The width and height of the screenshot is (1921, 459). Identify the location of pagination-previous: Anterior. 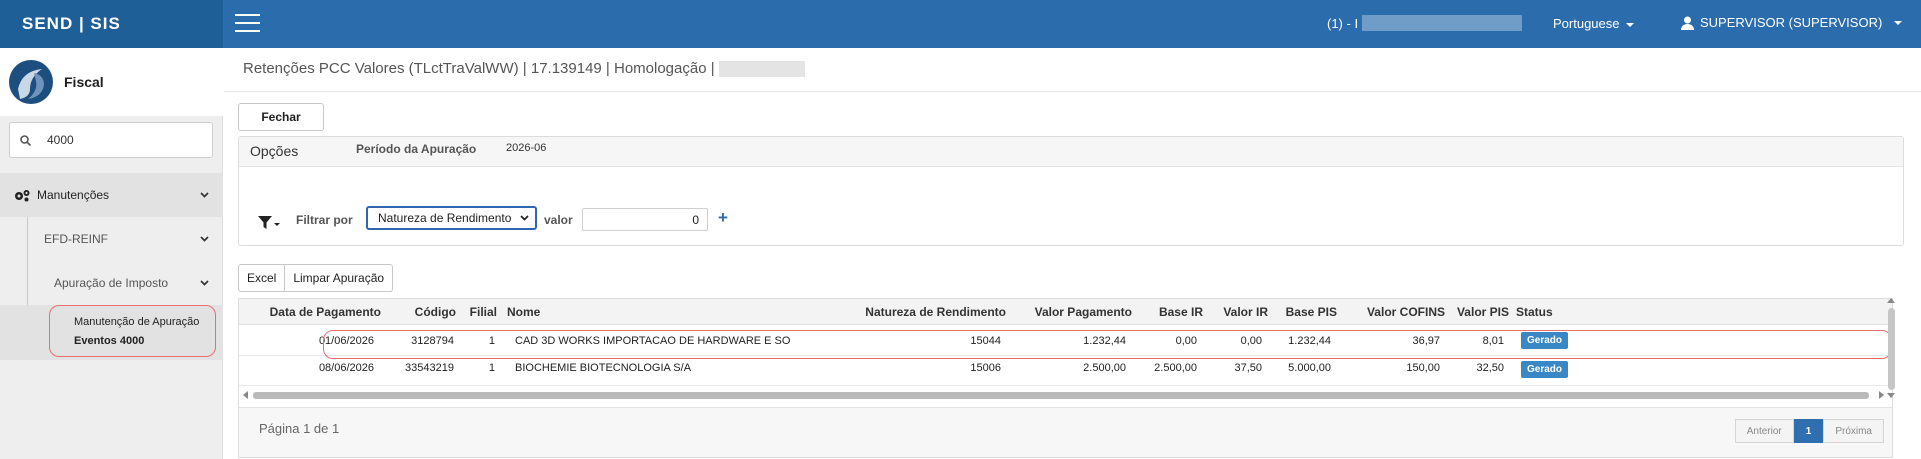
(1764, 431).